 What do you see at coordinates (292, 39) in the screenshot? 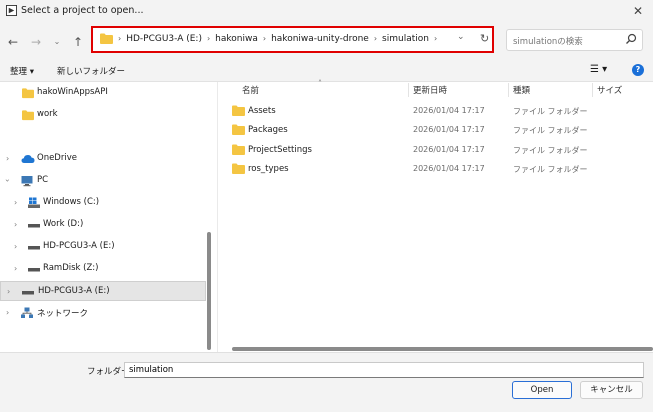
I see `address-highlight-box` at bounding box center [292, 39].